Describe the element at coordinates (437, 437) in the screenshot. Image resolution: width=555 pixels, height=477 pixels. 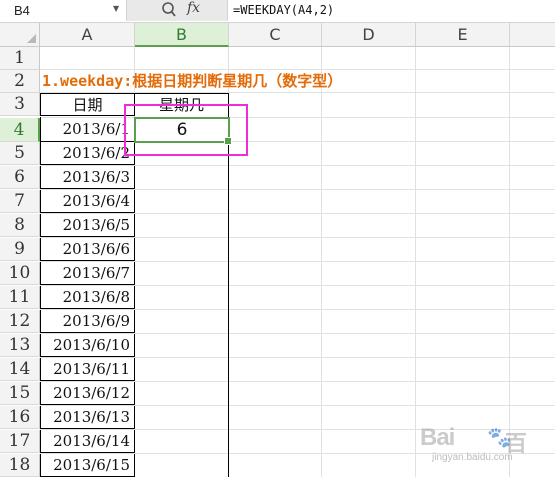
I see `baidu-watermark: Bai` at that location.